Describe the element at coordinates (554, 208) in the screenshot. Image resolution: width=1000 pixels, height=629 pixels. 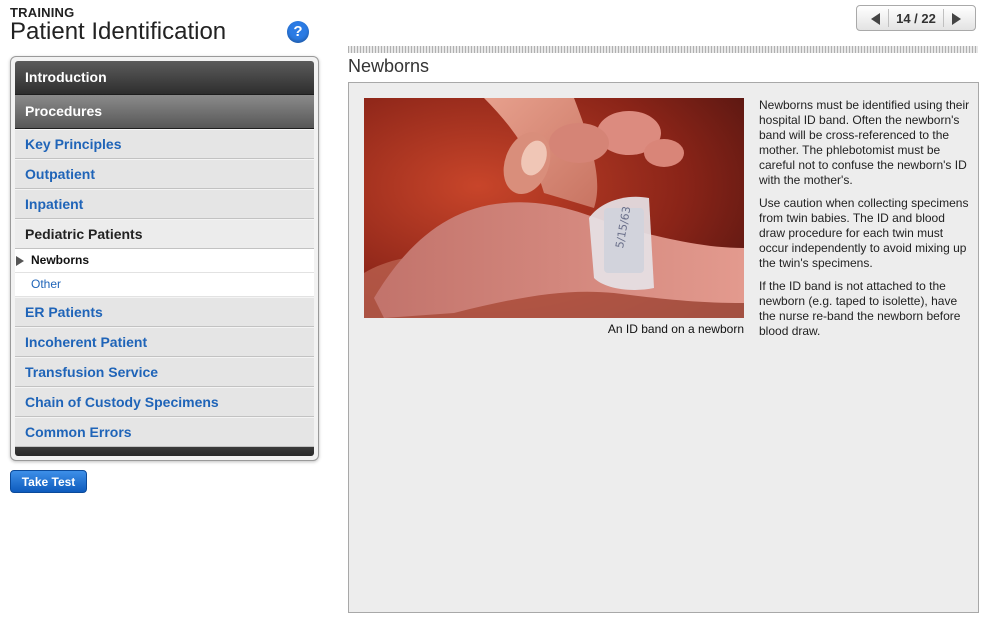
I see `newborn-id-band-photo: 5/15/63` at that location.